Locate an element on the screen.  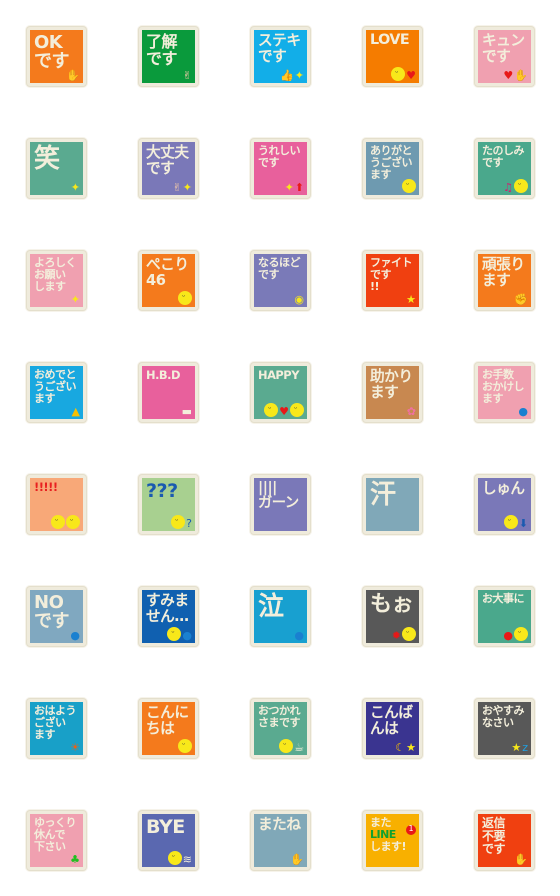
sticker-icons: ▬ is located at coordinates (187, 411).